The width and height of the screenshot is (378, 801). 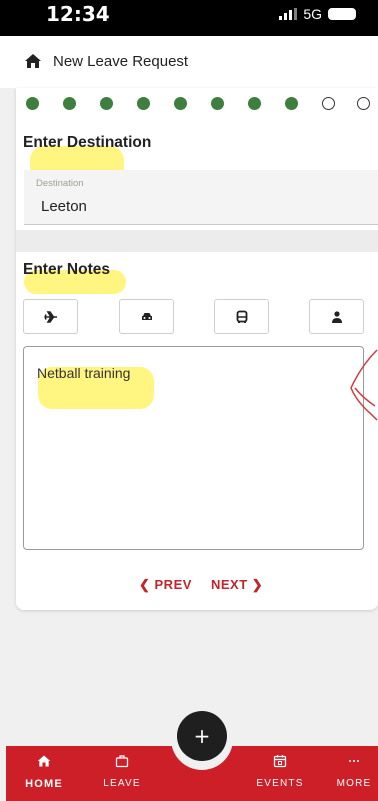 I want to click on red-scribble-annotation, so click(x=364, y=385).